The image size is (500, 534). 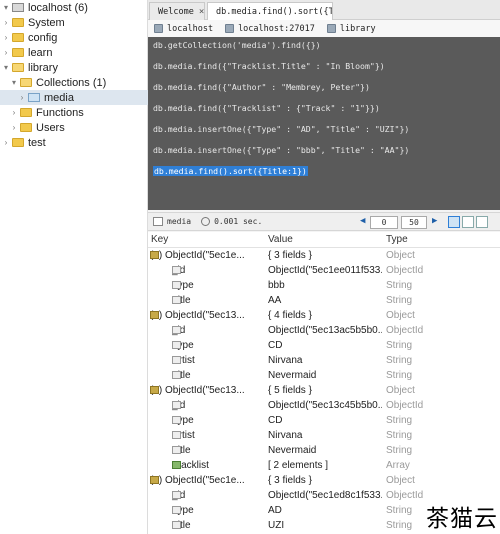 What do you see at coordinates (176, 465) in the screenshot?
I see `array-icon` at bounding box center [176, 465].